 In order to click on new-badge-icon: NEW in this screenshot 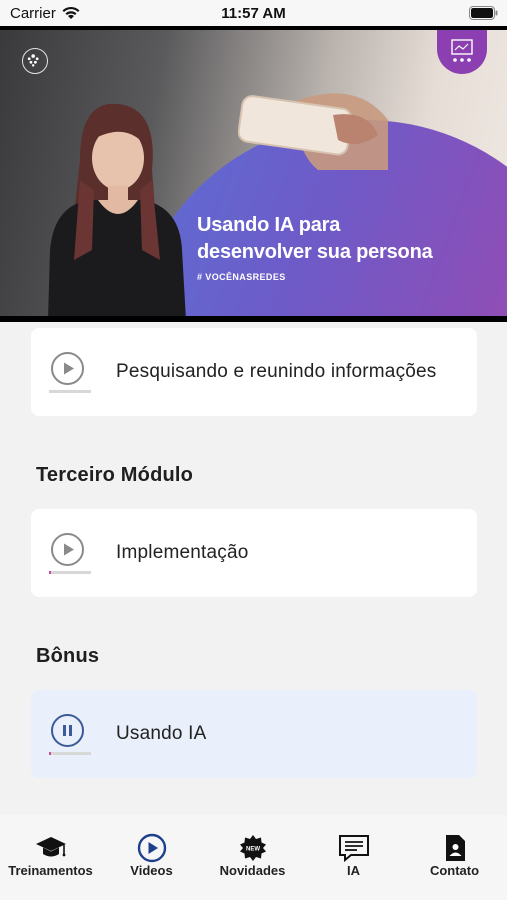, I will do `click(252, 848)`.